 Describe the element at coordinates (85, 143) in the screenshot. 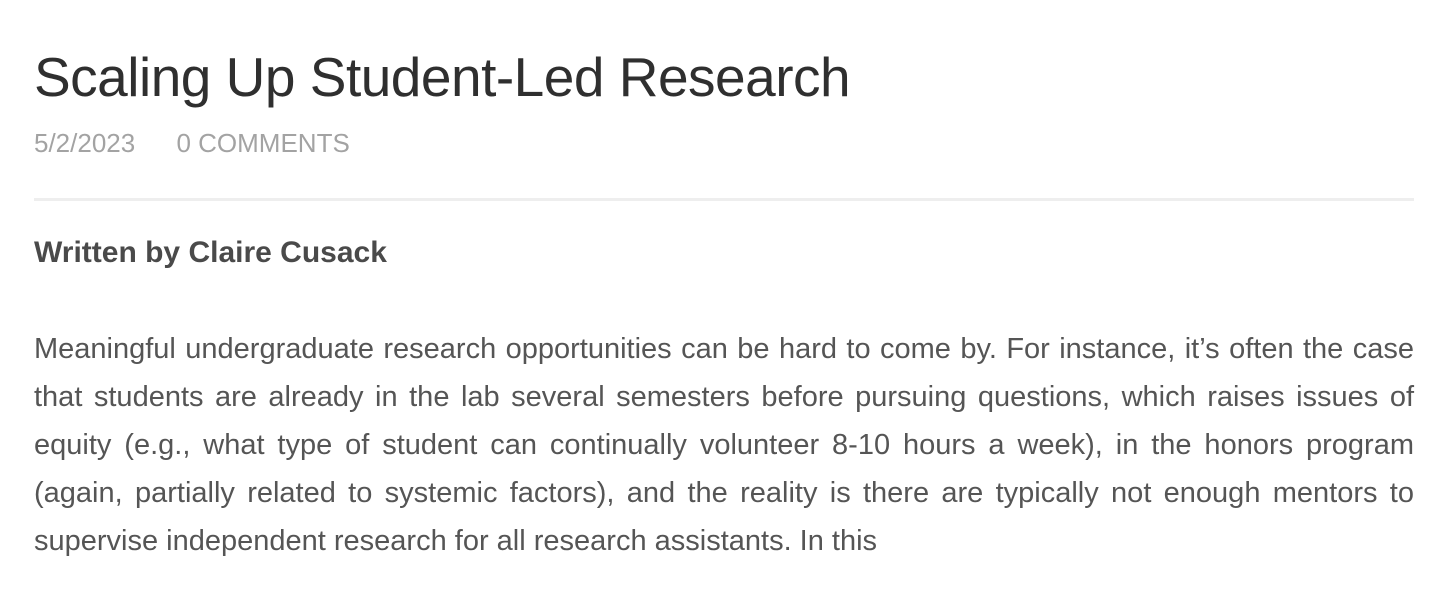

I see `post-date: 5/2/2023` at that location.